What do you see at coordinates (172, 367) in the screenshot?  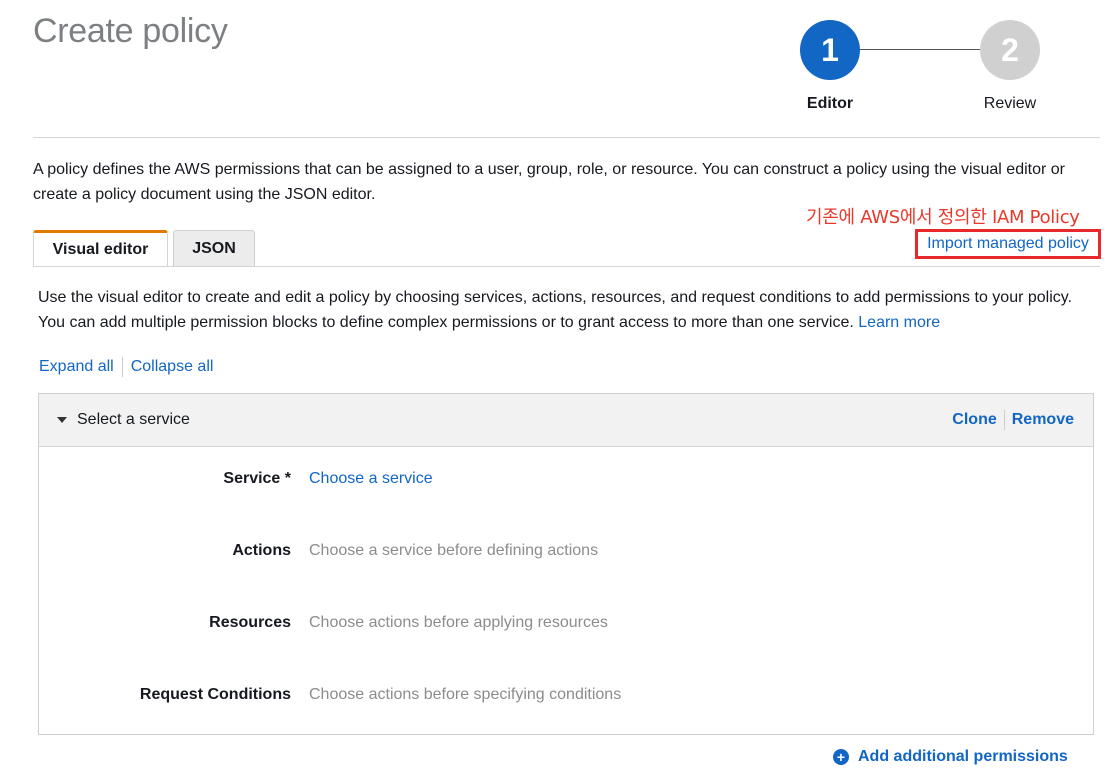 I see `collapse-all-link: Collapse all` at bounding box center [172, 367].